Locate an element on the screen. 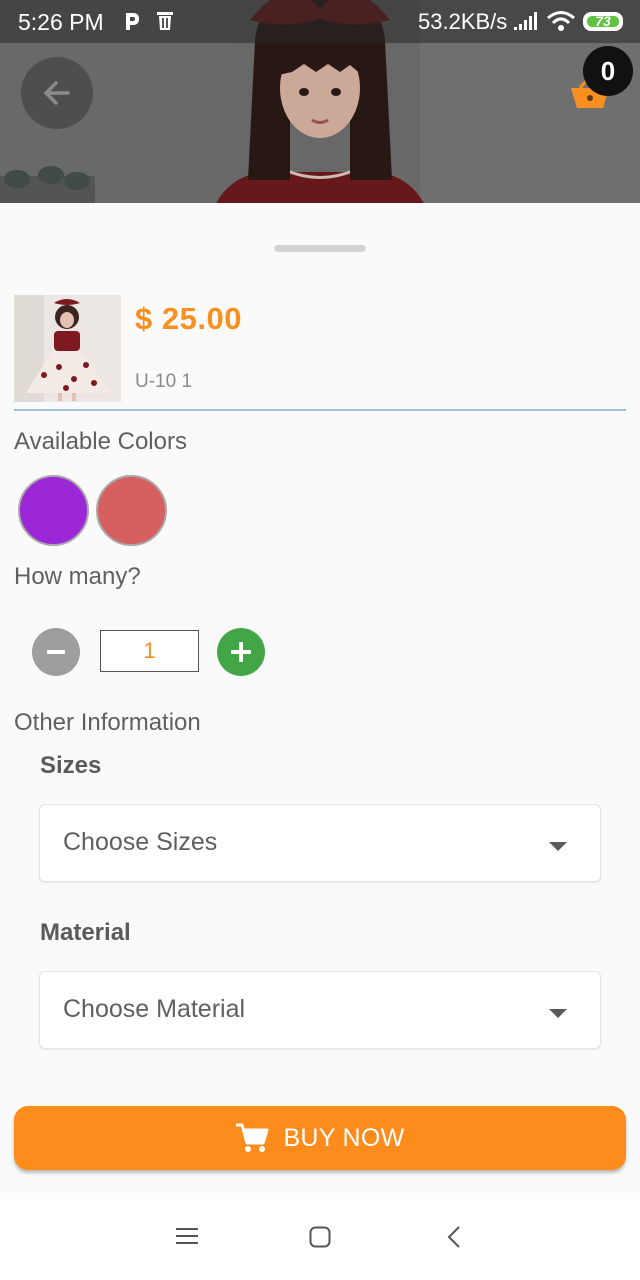 The image size is (640, 1280). back-button is located at coordinates (57, 93).